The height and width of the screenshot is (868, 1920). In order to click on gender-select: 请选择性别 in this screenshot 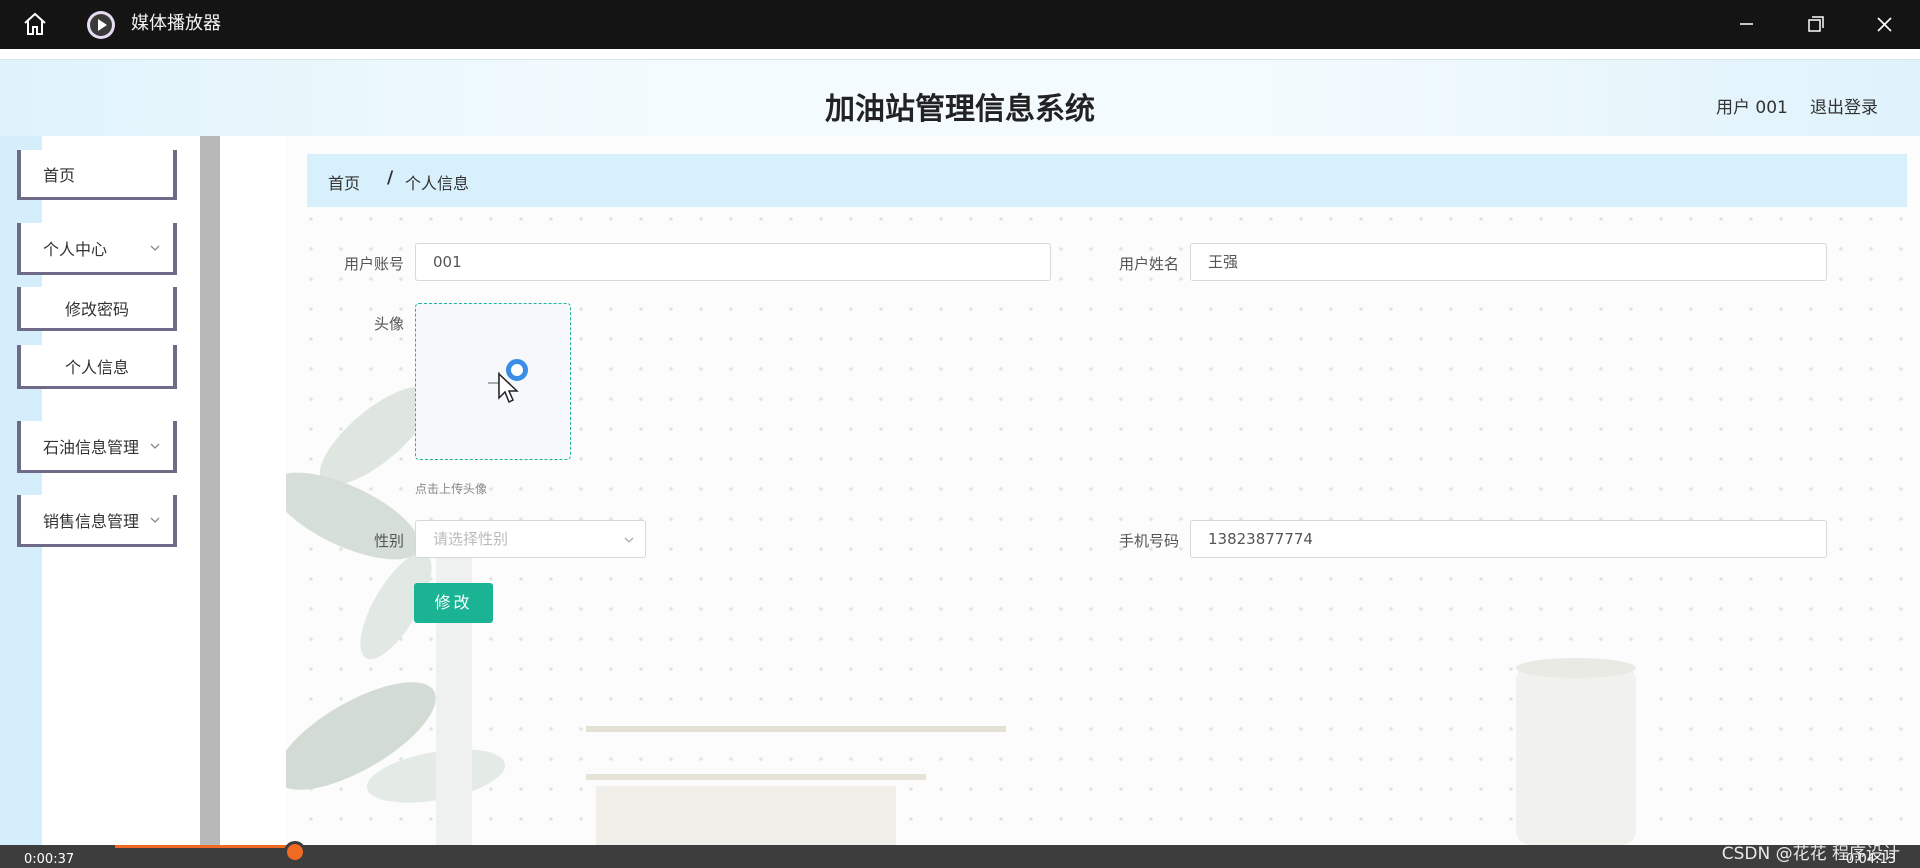, I will do `click(530, 539)`.